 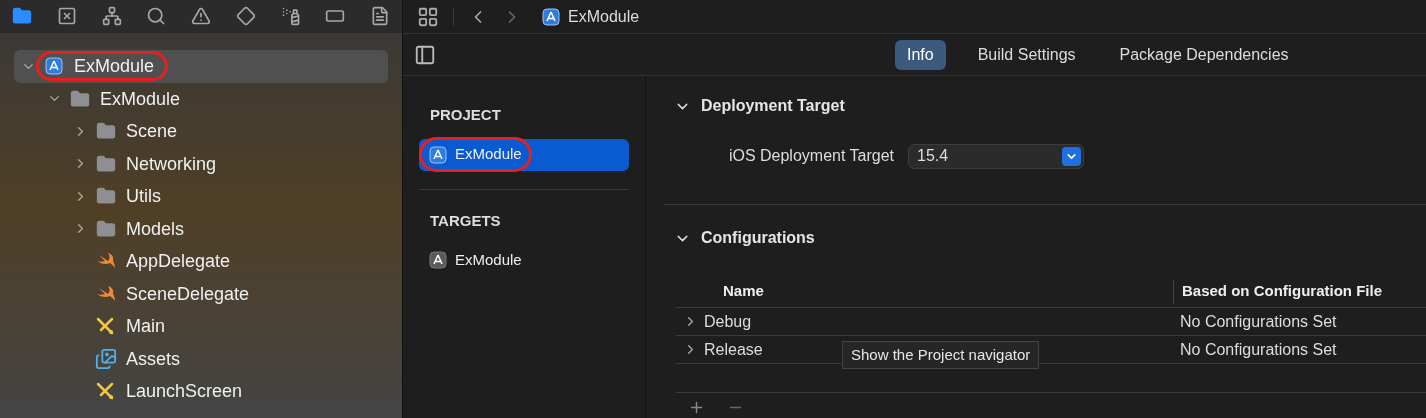 I want to click on search-icon, so click(x=156, y=16).